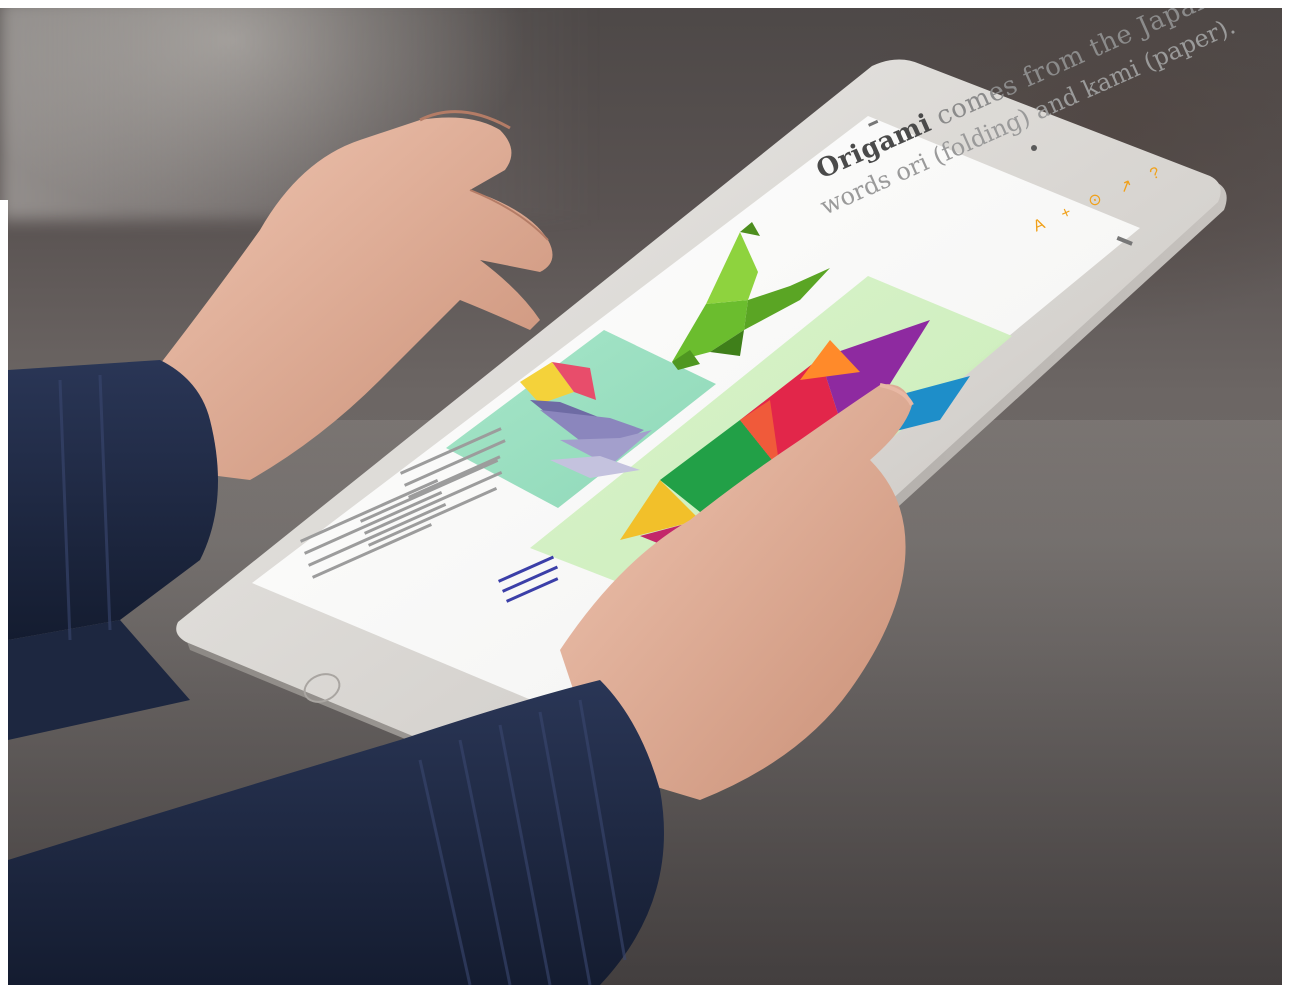 This screenshot has height=985, width=1290. What do you see at coordinates (4, 592) in the screenshot?
I see `image-border-left` at bounding box center [4, 592].